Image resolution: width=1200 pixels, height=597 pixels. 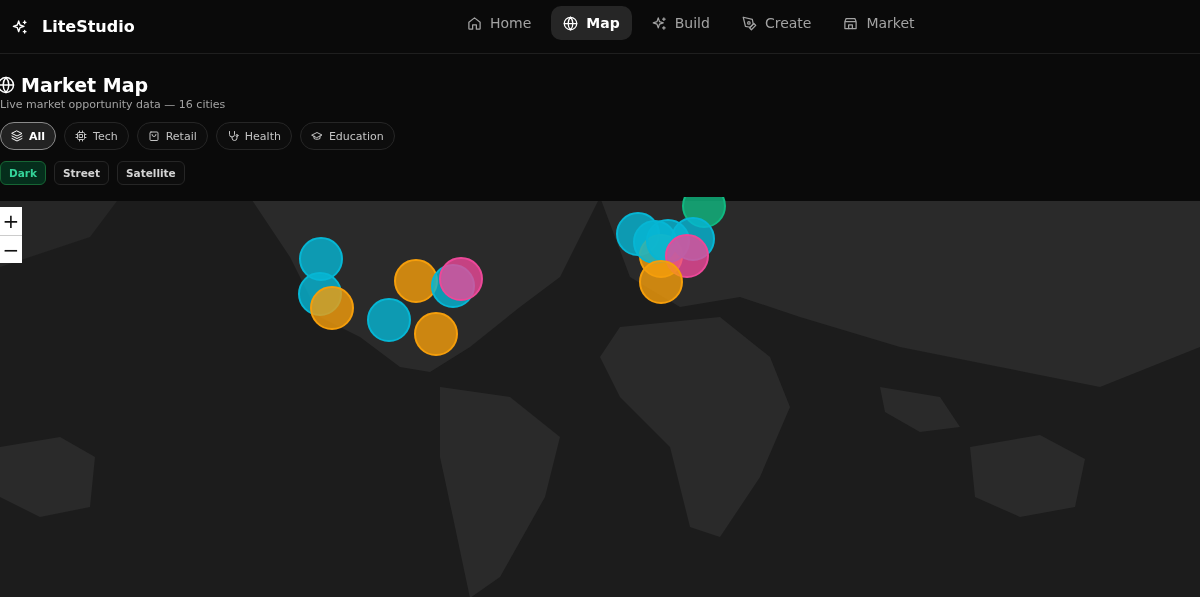 I want to click on graduation-cap-icon, so click(x=316, y=136).